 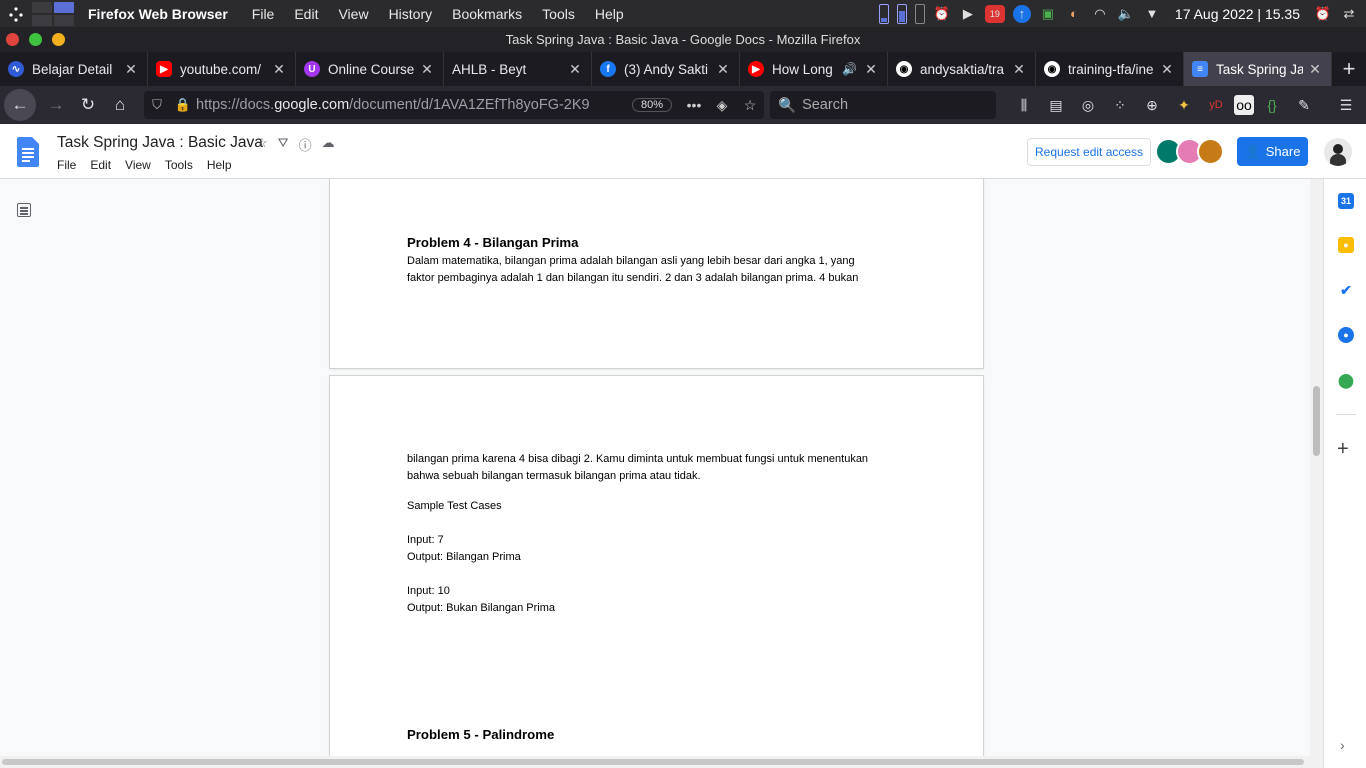 I want to click on home-button: ⌂, so click(x=120, y=105).